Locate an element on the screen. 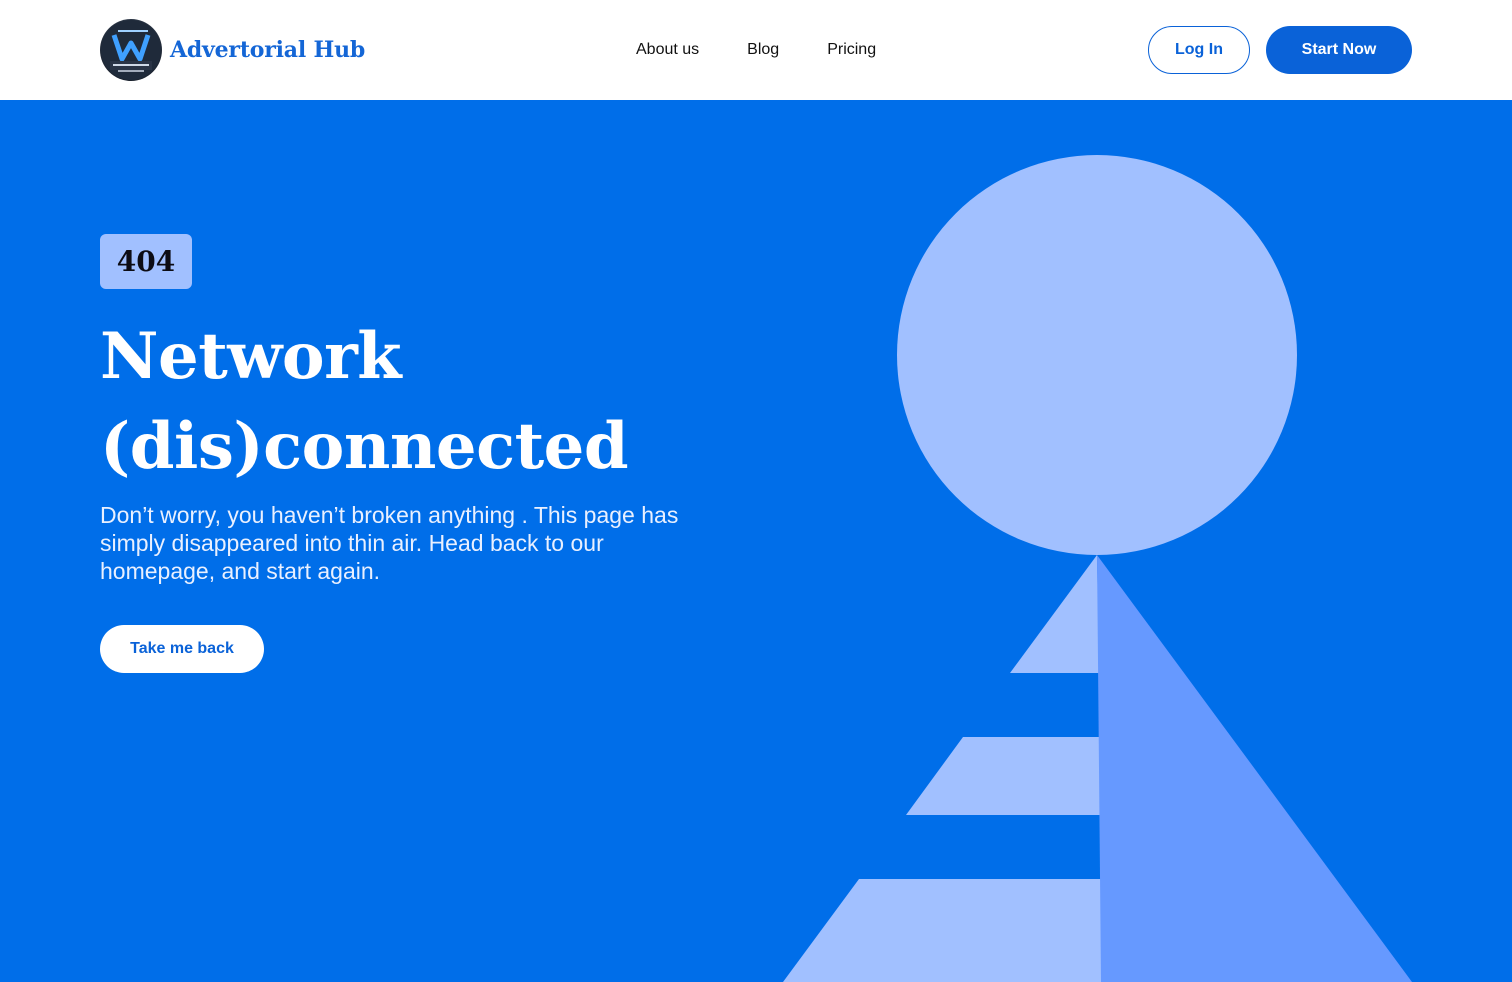  title-line-2: (dis)connected is located at coordinates (364, 446).